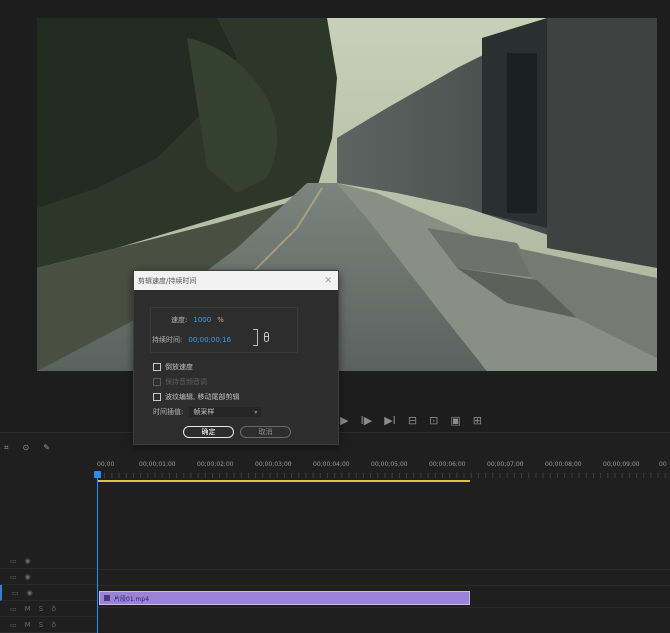 The height and width of the screenshot is (633, 670). What do you see at coordinates (97, 474) in the screenshot?
I see `playhead-handle` at bounding box center [97, 474].